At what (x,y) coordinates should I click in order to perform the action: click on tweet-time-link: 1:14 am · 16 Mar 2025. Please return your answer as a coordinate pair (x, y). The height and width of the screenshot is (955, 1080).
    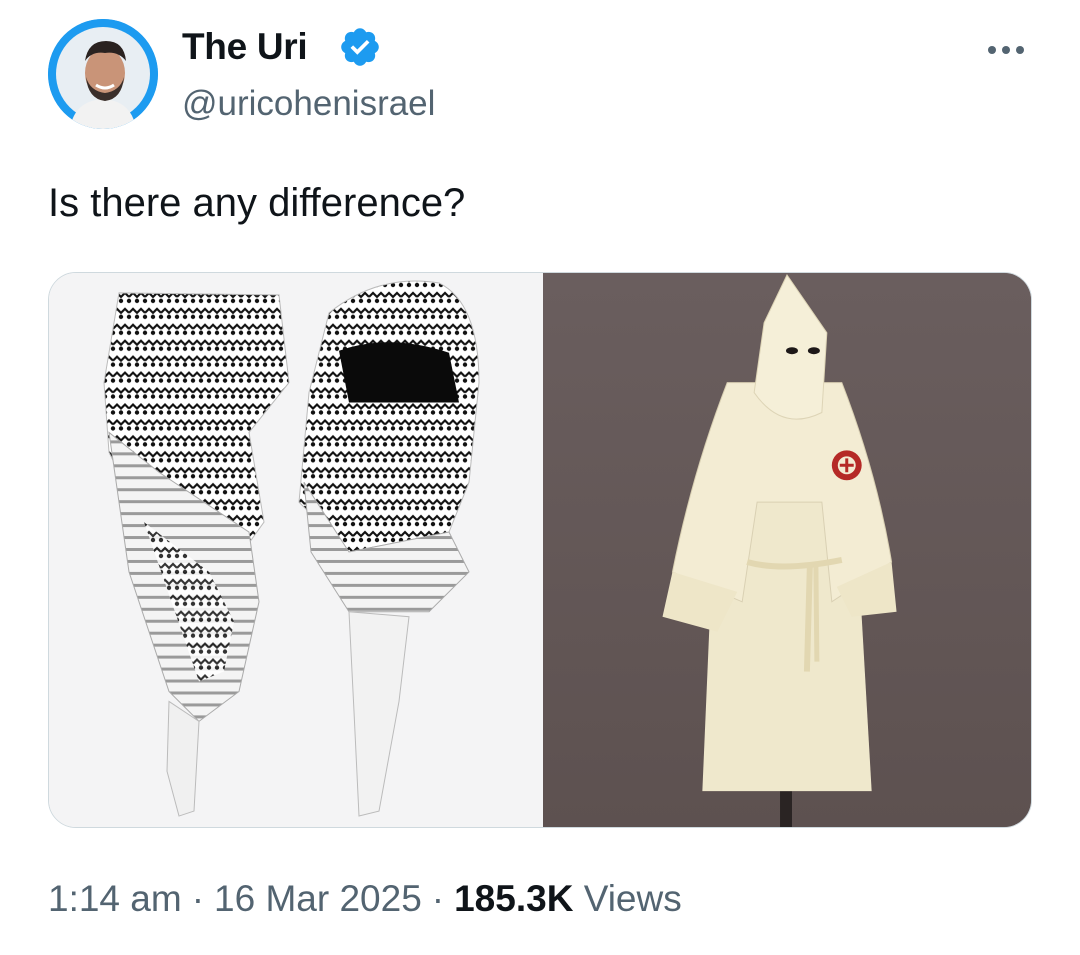
    Looking at the image, I should click on (235, 898).